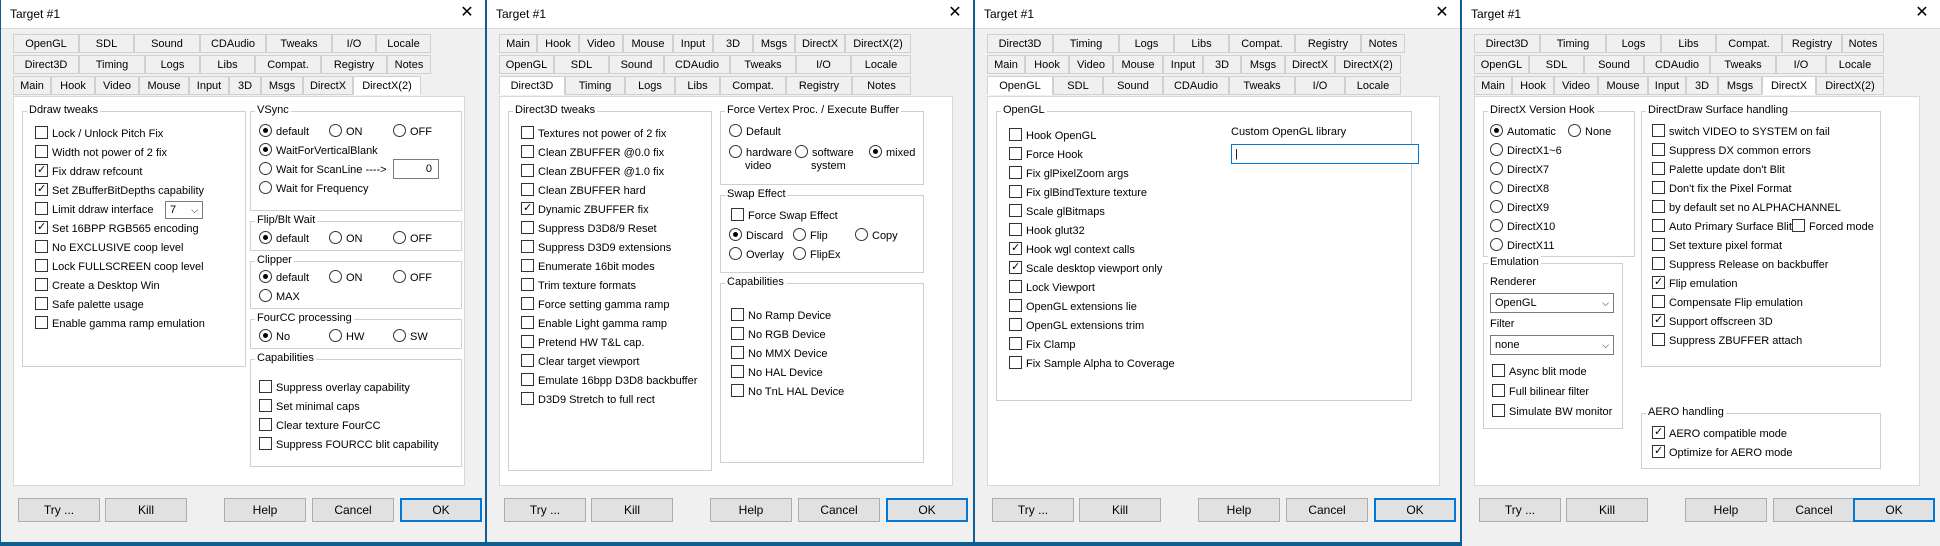 This screenshot has width=1940, height=546. Describe the element at coordinates (1540, 392) in the screenshot. I see `checkbox-full-bilinear: Full bilinear filter` at that location.